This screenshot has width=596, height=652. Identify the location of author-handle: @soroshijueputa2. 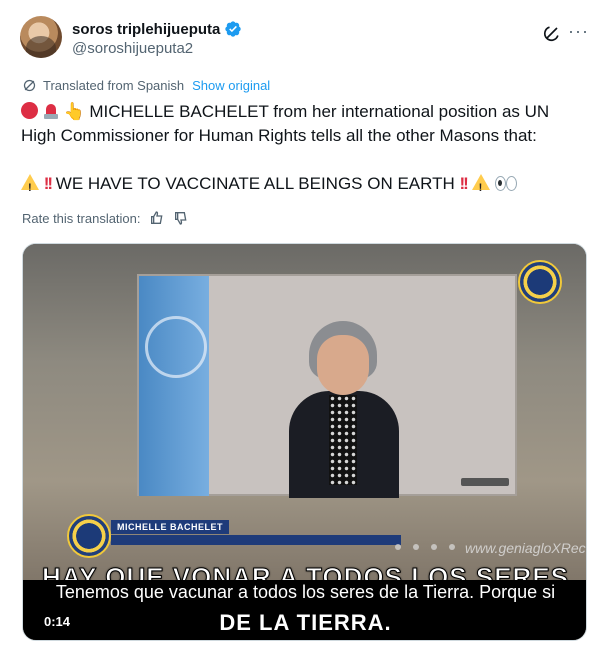
(132, 48).